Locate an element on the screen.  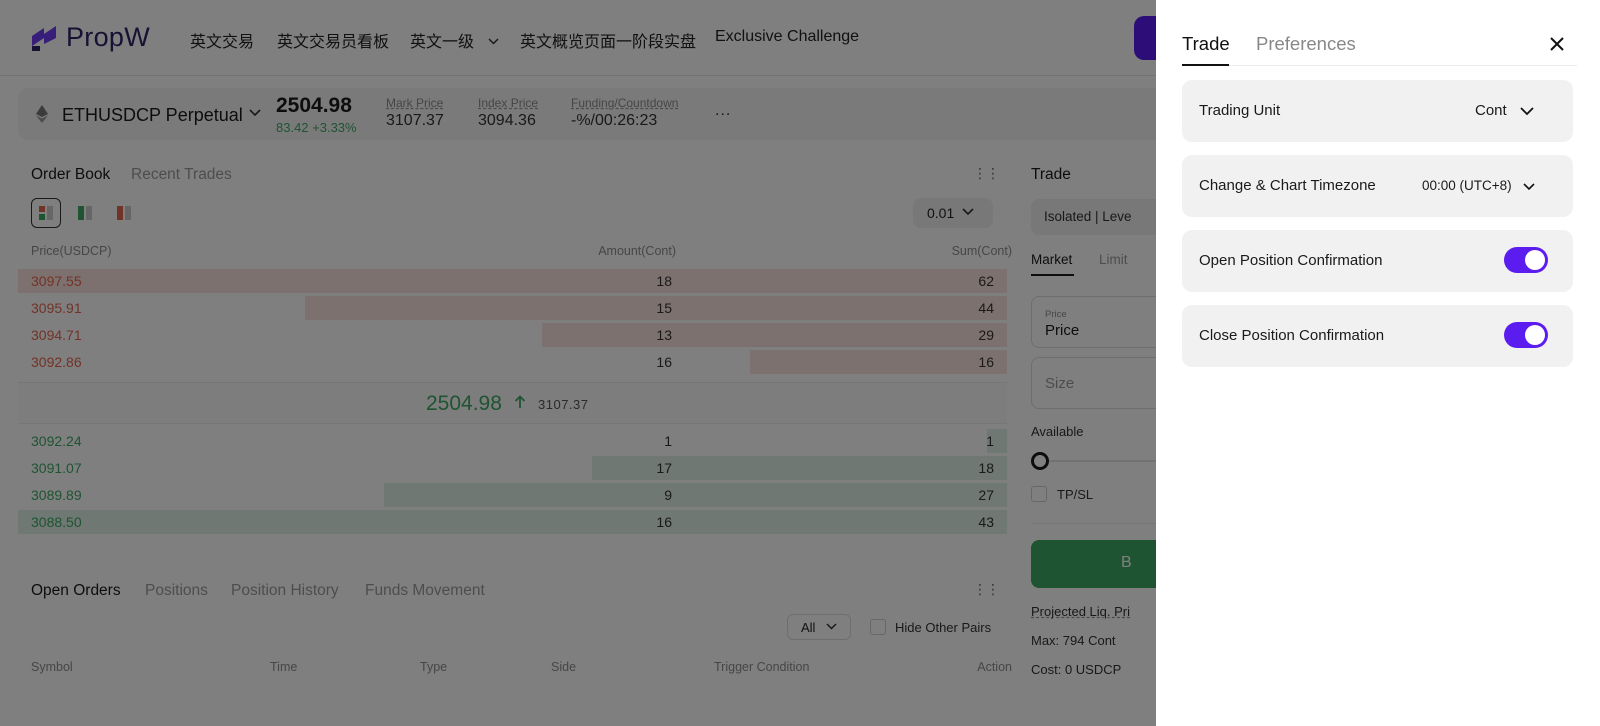
tab-trade-settings: Trade is located at coordinates (1206, 44).